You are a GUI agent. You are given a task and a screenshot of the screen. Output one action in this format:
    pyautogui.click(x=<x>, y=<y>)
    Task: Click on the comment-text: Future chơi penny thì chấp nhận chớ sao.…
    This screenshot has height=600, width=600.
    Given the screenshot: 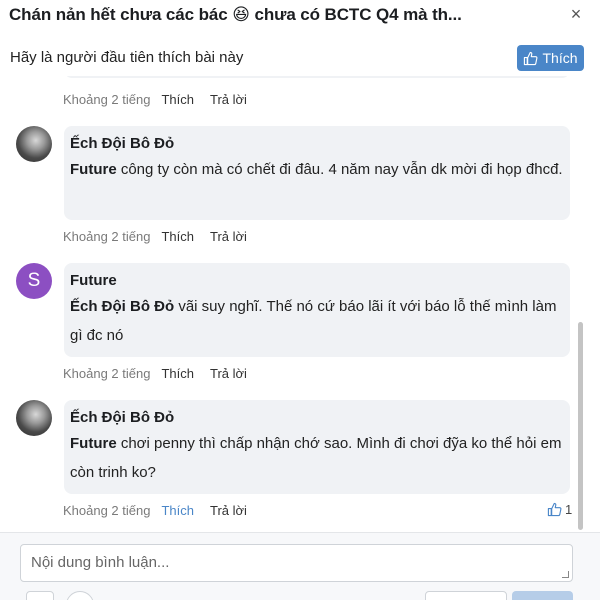 What is the action you would take?
    pyautogui.click(x=317, y=458)
    